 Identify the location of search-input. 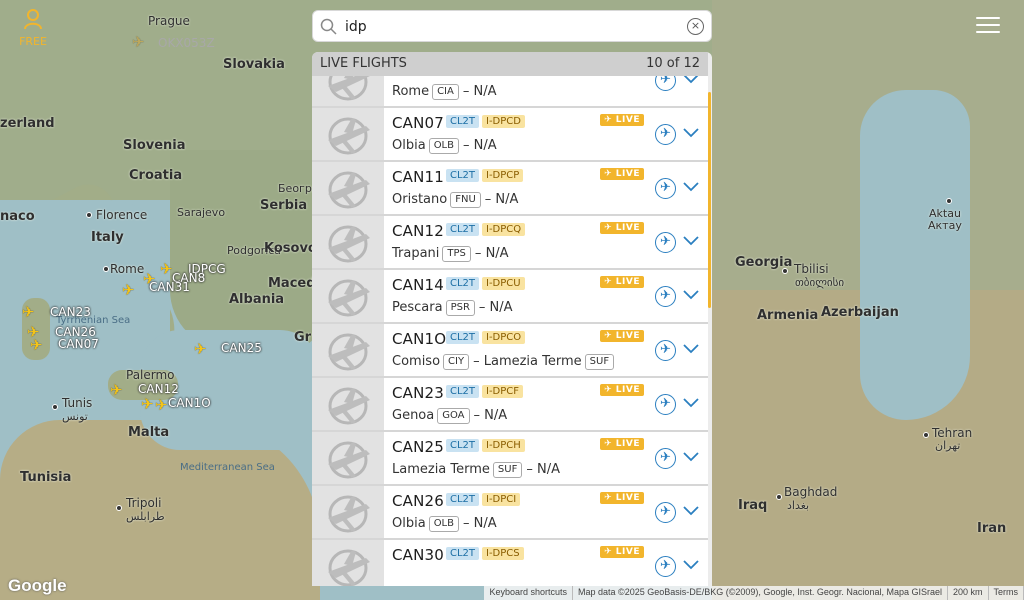
(510, 27).